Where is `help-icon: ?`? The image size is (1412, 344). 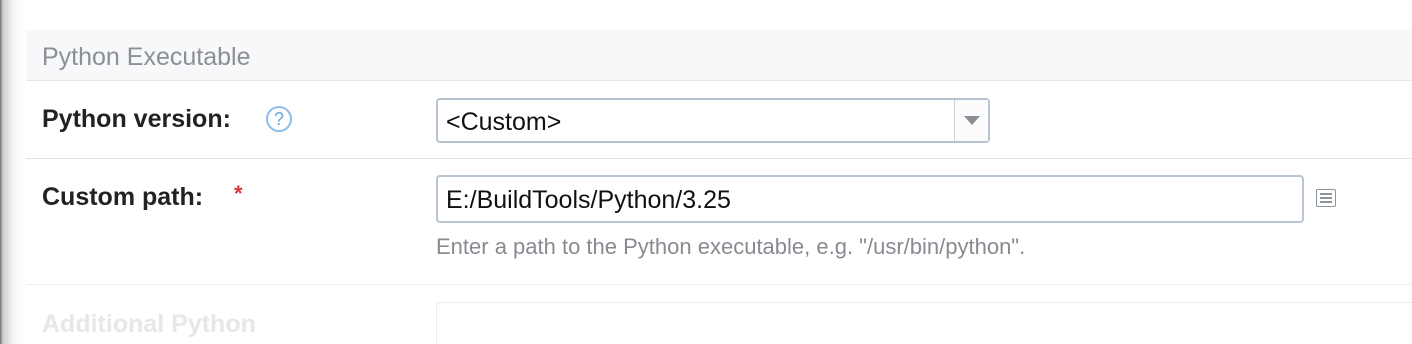
help-icon: ? is located at coordinates (279, 119).